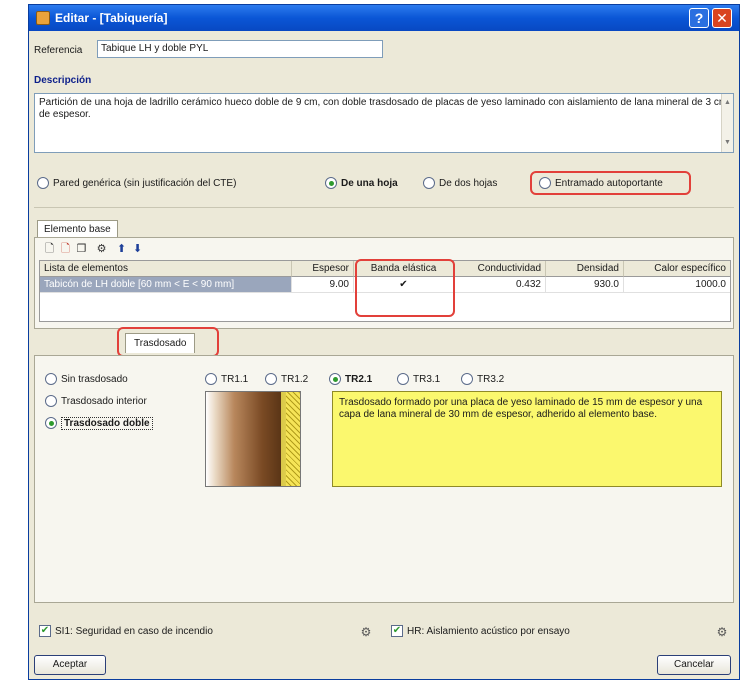 This screenshot has width=745, height=683. What do you see at coordinates (699, 18) in the screenshot?
I see `help-button: ?` at bounding box center [699, 18].